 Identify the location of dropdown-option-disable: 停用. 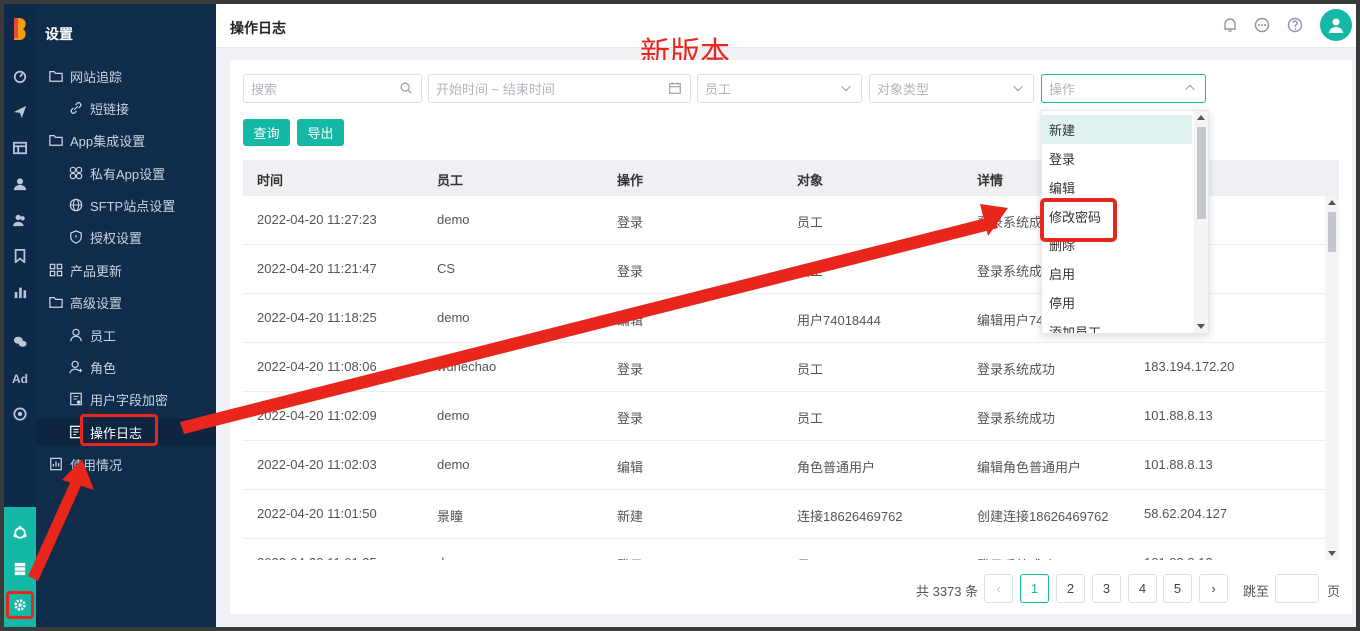
(1117, 302).